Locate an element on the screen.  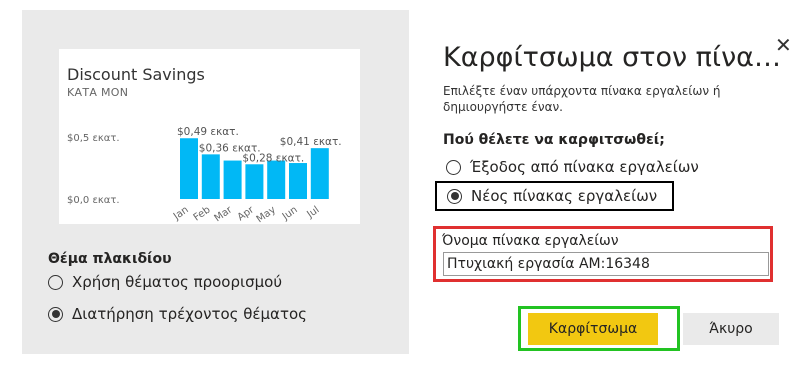
radio-new-dashboard: Νέος πίνακας εργαλείων is located at coordinates (552, 196).